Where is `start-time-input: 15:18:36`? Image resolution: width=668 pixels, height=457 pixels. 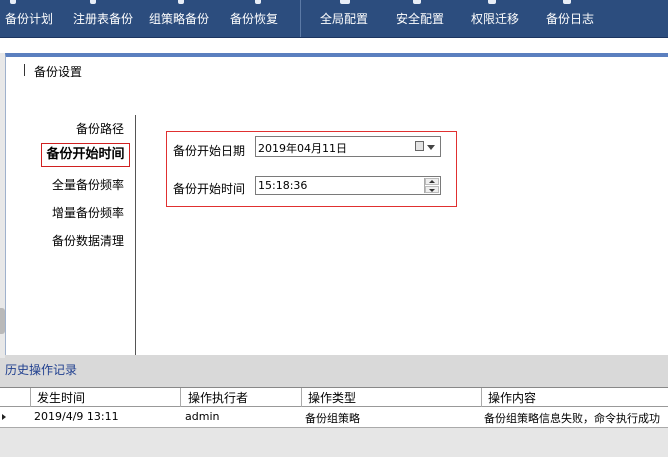 start-time-input: 15:18:36 is located at coordinates (348, 185).